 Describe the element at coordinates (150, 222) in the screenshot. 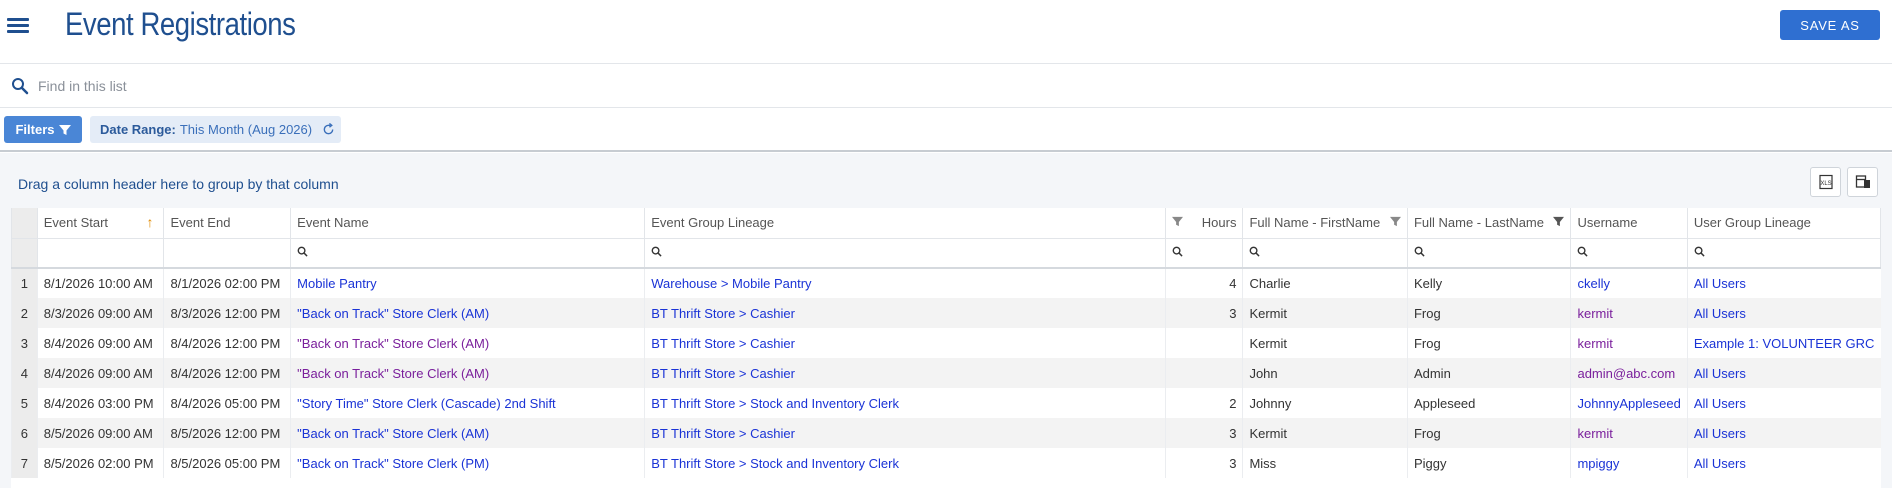

I see `sort-ascending-icon: ↑` at that location.